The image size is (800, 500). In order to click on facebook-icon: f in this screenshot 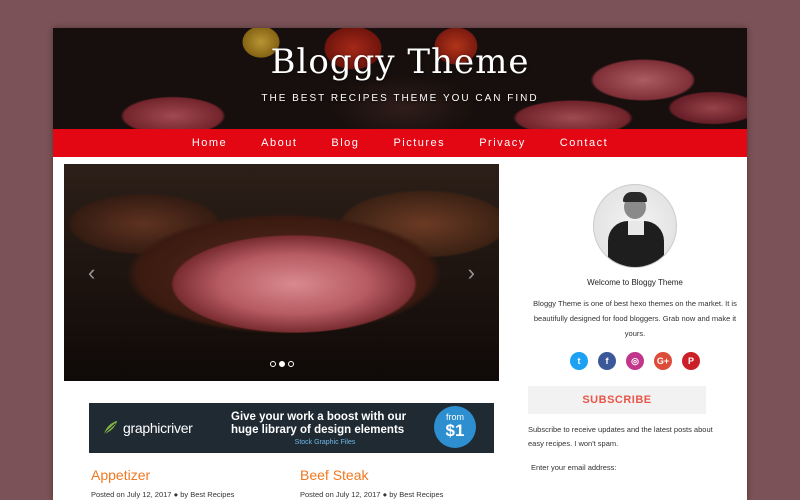, I will do `click(607, 361)`.